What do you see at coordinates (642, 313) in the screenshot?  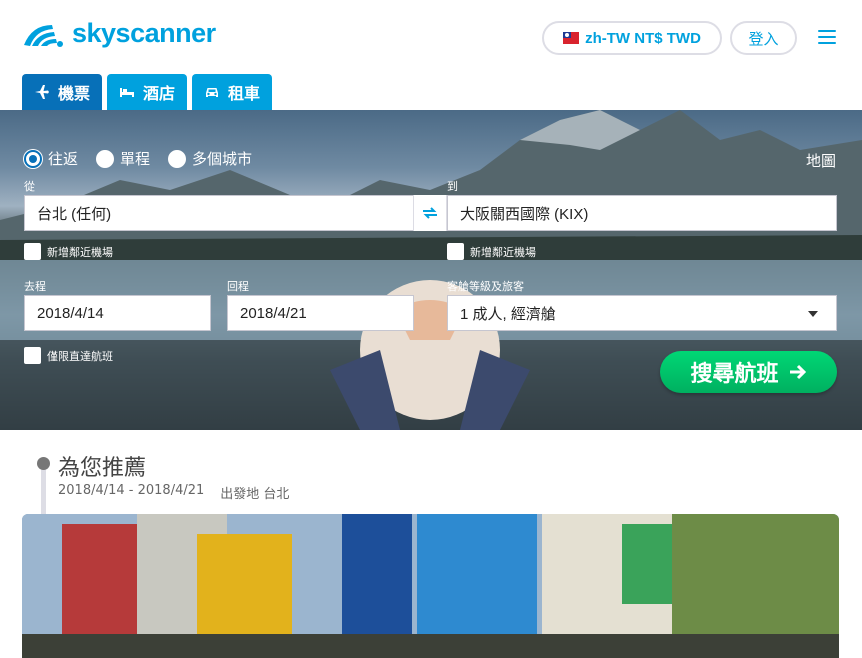 I see `cabin-travellers-select: 1 成人, 經濟艙` at bounding box center [642, 313].